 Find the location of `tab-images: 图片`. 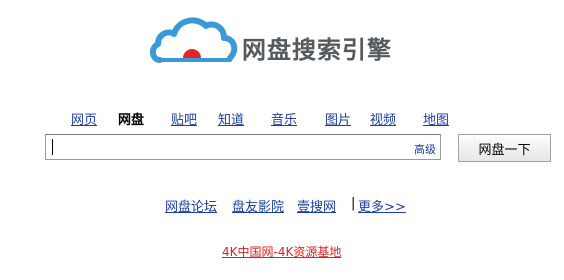

tab-images: 图片 is located at coordinates (338, 118).